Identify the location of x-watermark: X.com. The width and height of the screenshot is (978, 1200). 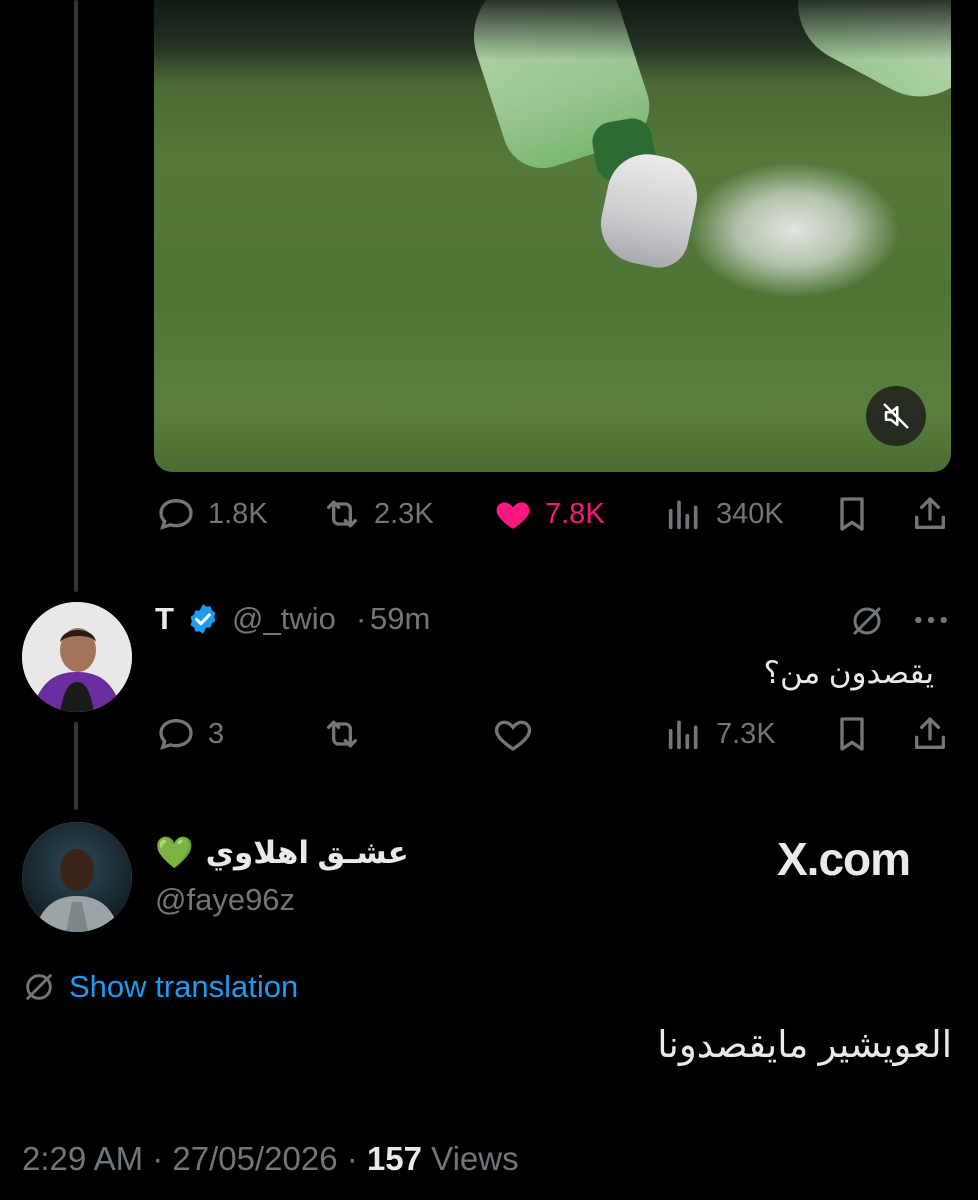
(844, 859).